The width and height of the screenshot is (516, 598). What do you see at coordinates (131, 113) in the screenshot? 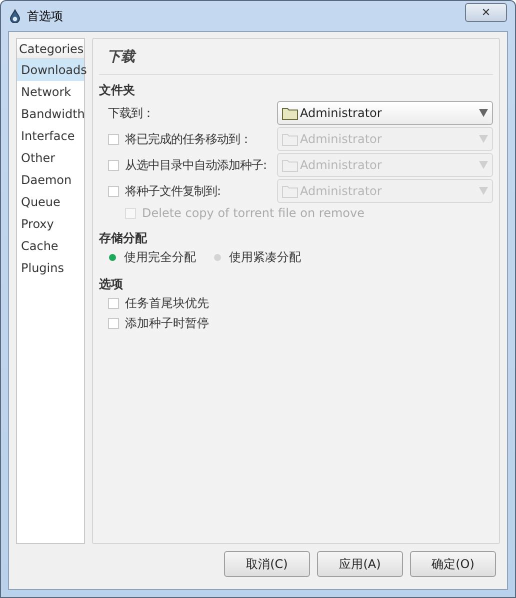
I see `field-label: 下载到：` at bounding box center [131, 113].